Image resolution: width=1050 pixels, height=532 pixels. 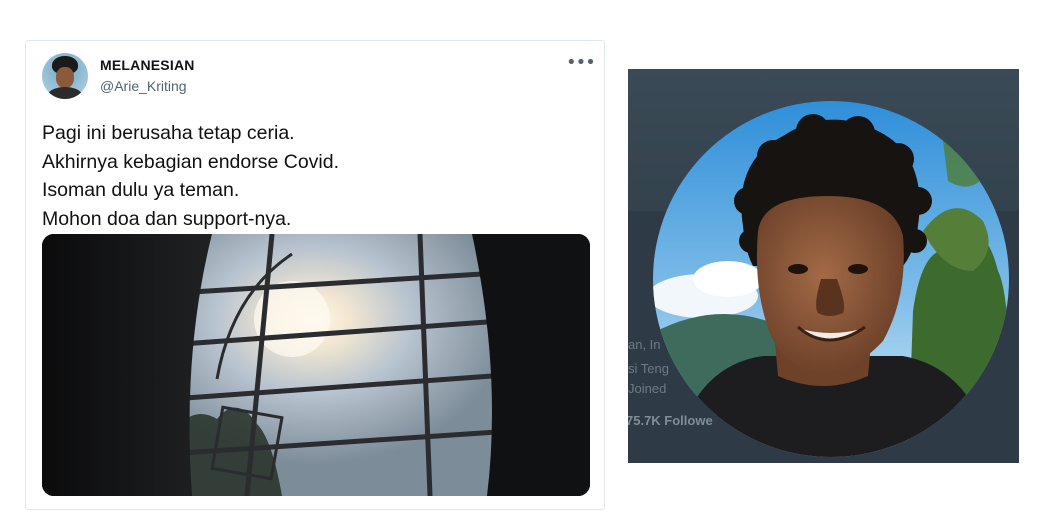 I want to click on tweet-line: Isoman dulu ya teman., so click(x=141, y=190).